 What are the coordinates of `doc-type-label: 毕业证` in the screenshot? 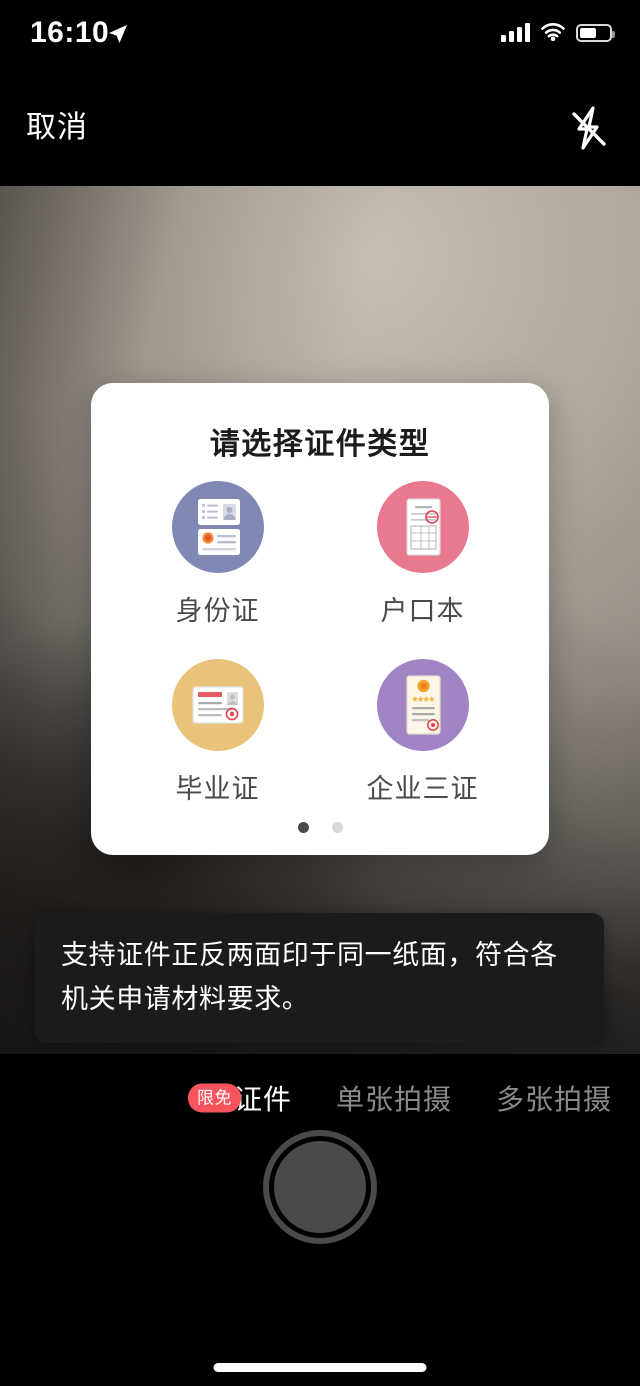 It's located at (217, 789).